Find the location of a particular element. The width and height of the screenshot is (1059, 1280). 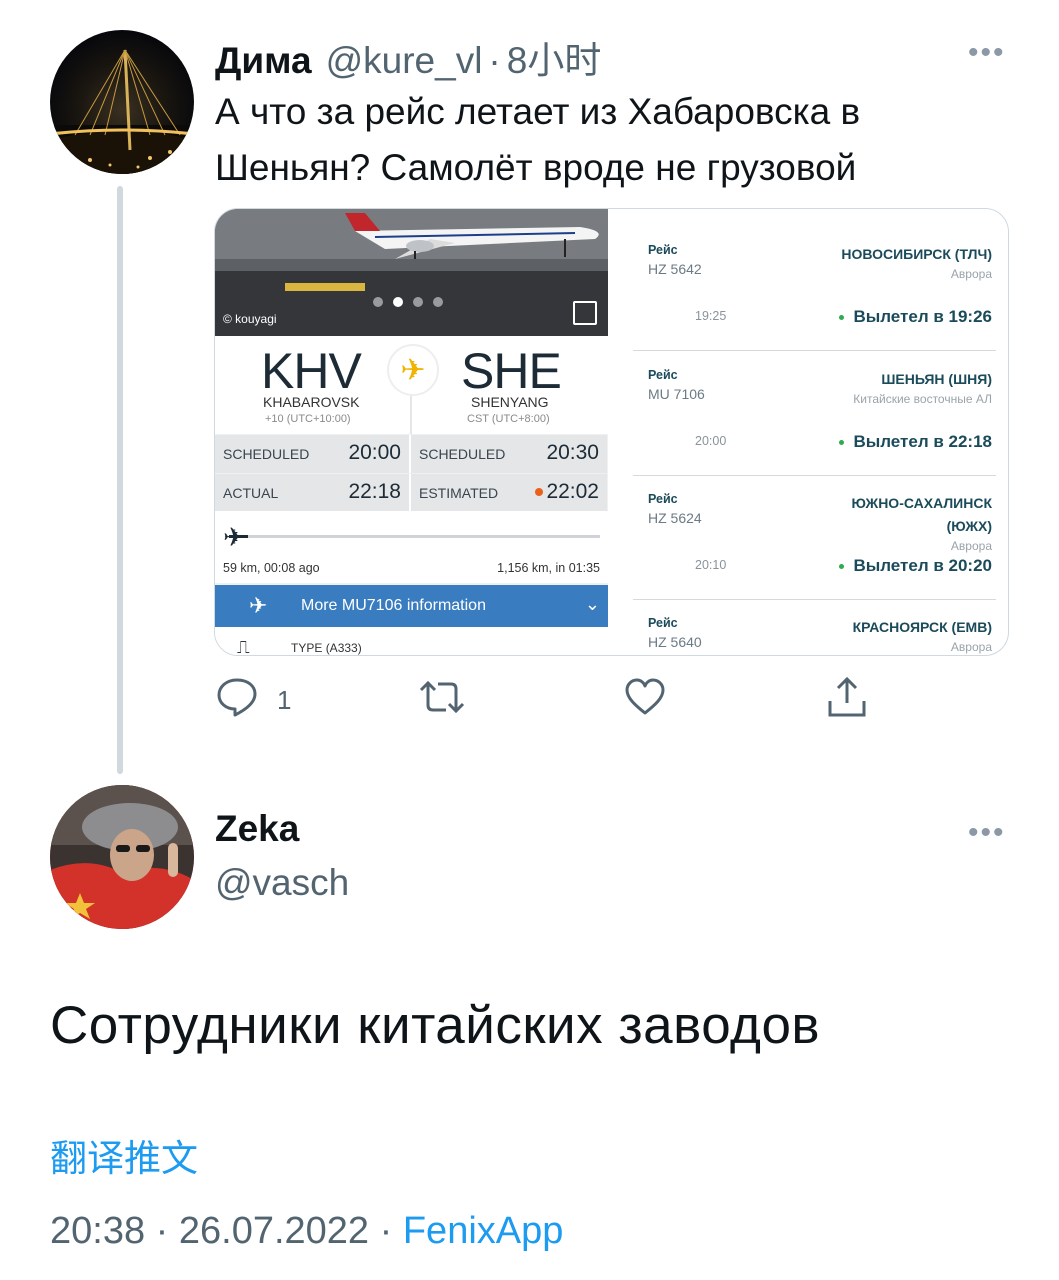

aircraft-type-icon: ⎍ is located at coordinates (243, 646).